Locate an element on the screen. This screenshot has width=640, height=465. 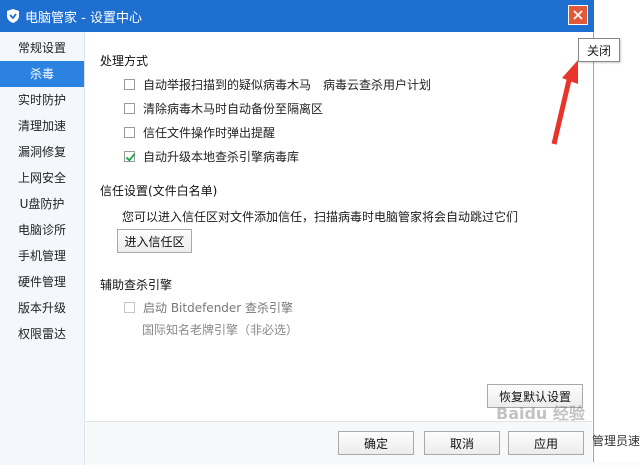
ok-button: 确定 is located at coordinates (376, 443).